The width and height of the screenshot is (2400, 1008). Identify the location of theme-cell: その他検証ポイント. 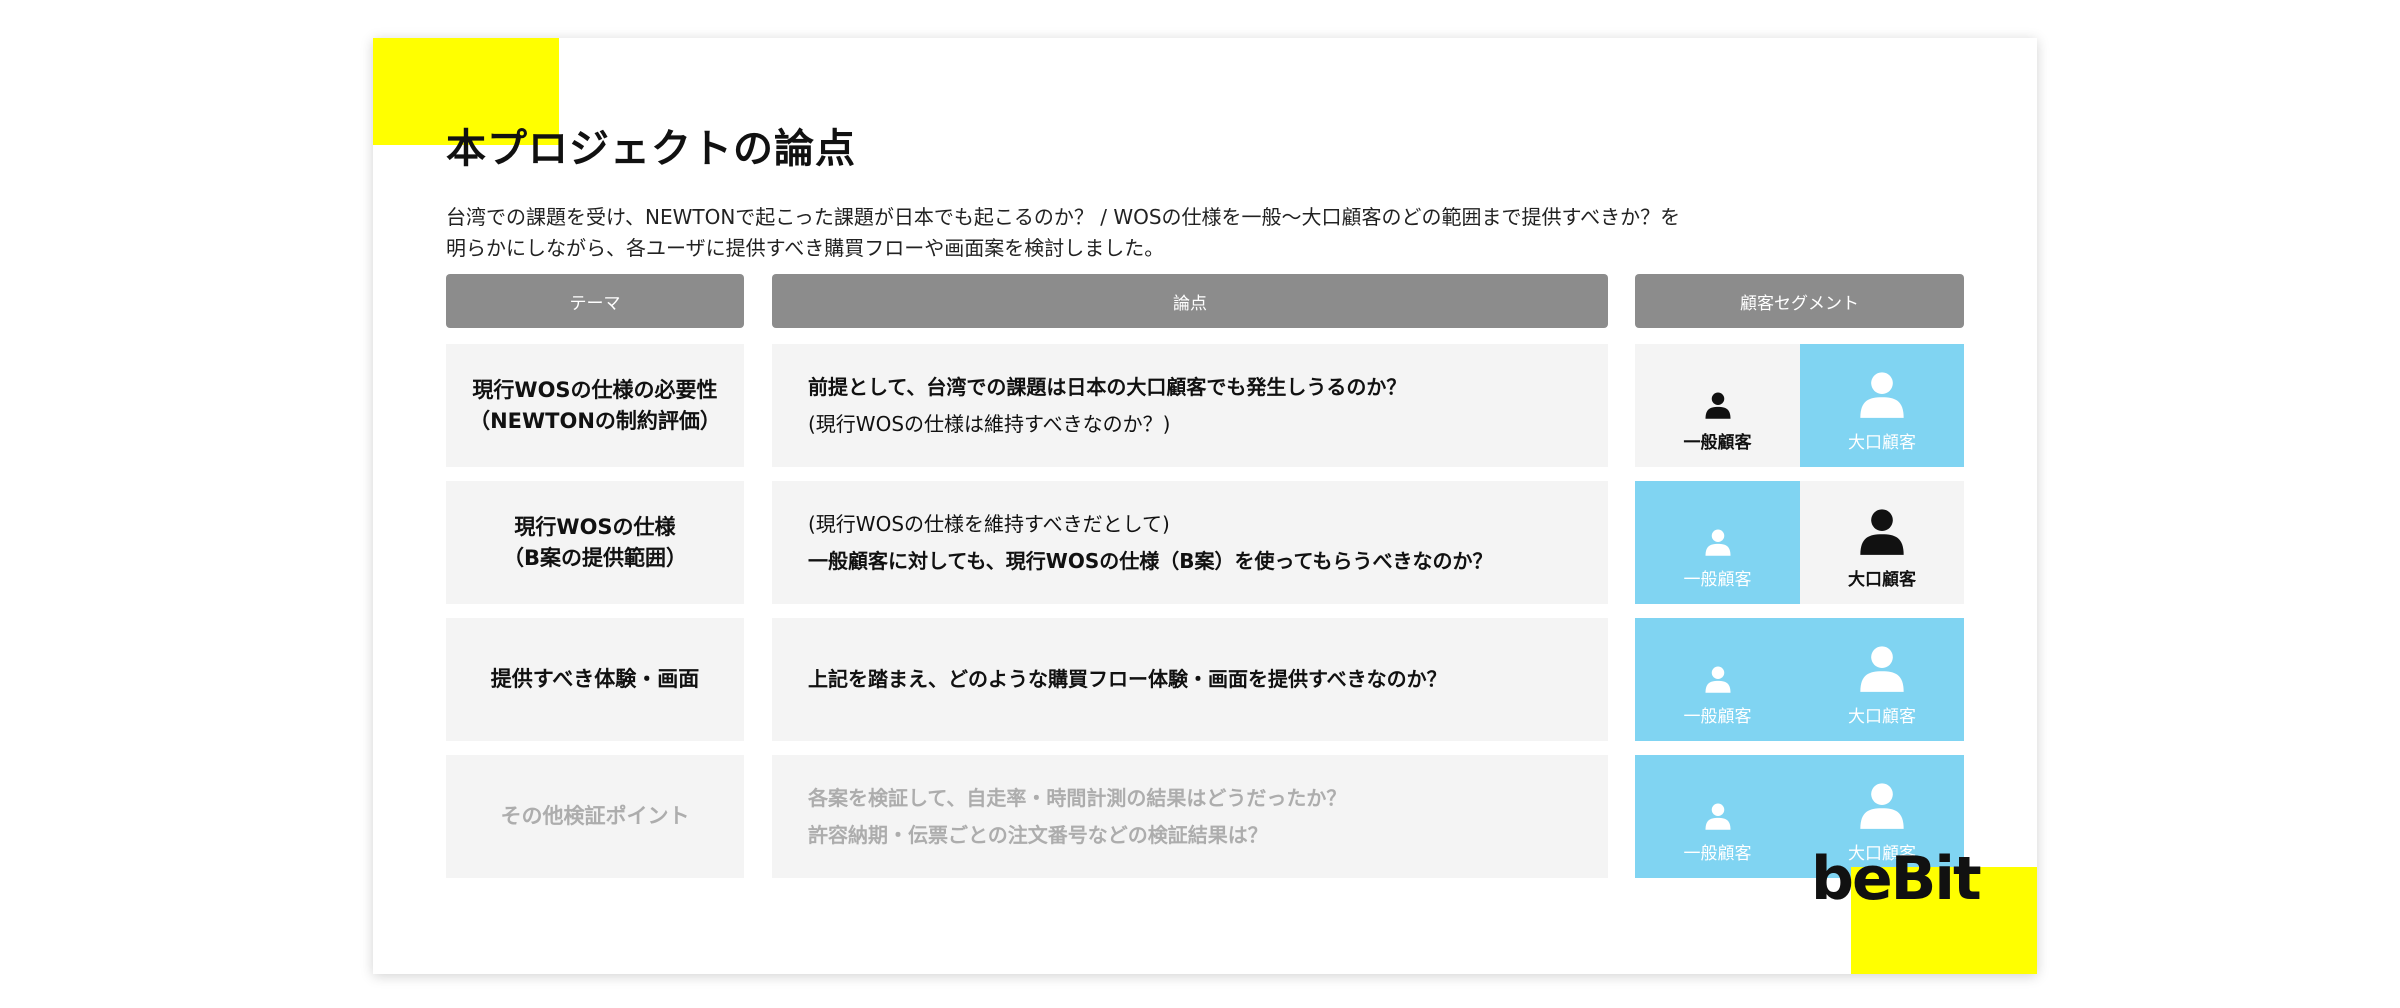
(595, 816).